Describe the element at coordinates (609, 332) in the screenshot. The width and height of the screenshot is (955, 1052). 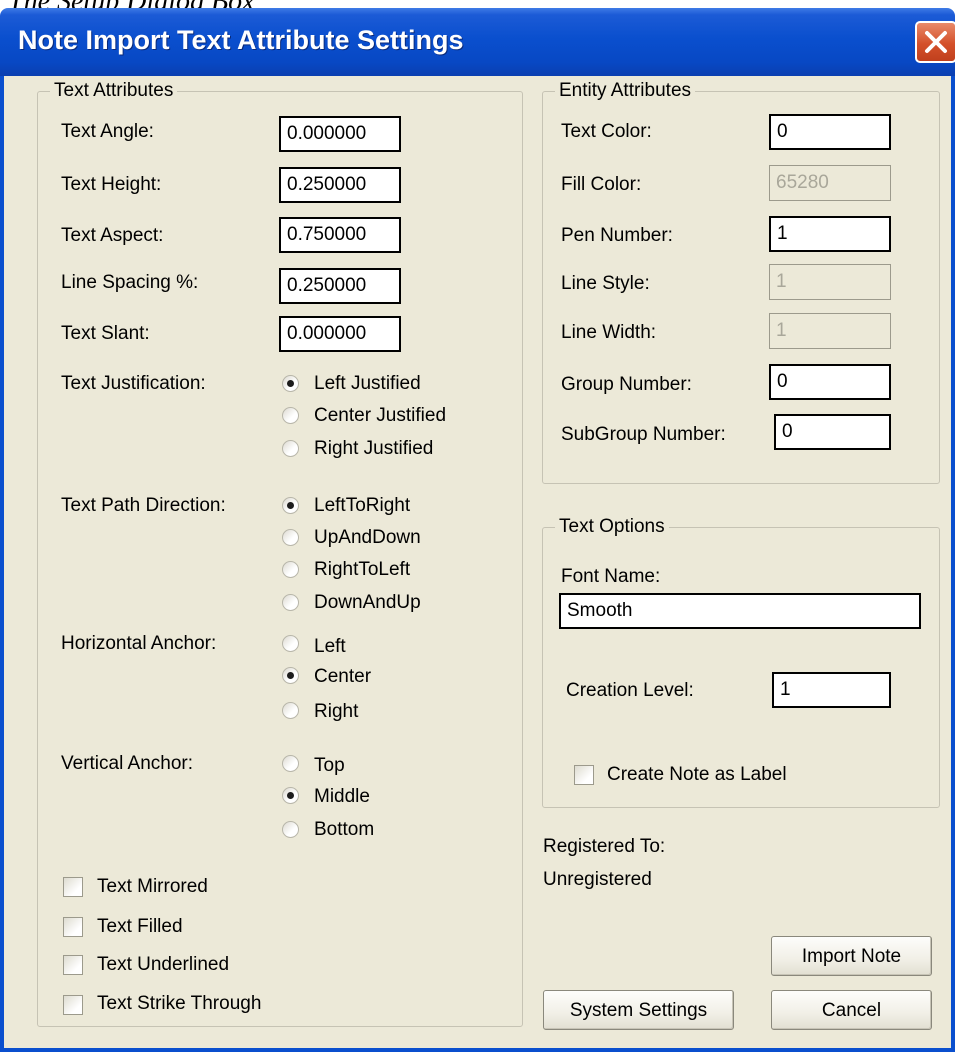
I see `line-width-label: Line Width:` at that location.